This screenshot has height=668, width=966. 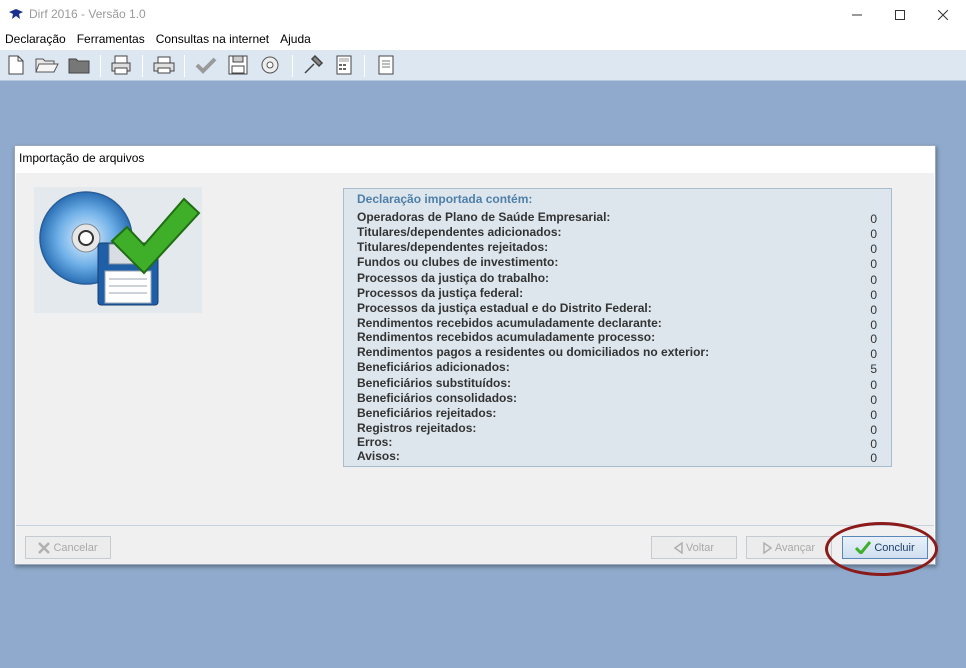 What do you see at coordinates (87, 14) in the screenshot?
I see `window-title: Dirf 2016 - Versão 1.0` at bounding box center [87, 14].